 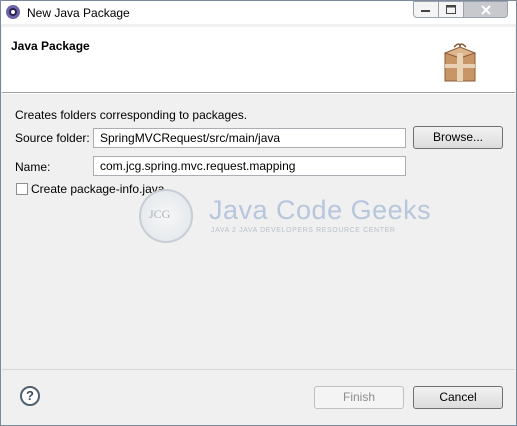 I want to click on page-title: Java Package, so click(x=50, y=46).